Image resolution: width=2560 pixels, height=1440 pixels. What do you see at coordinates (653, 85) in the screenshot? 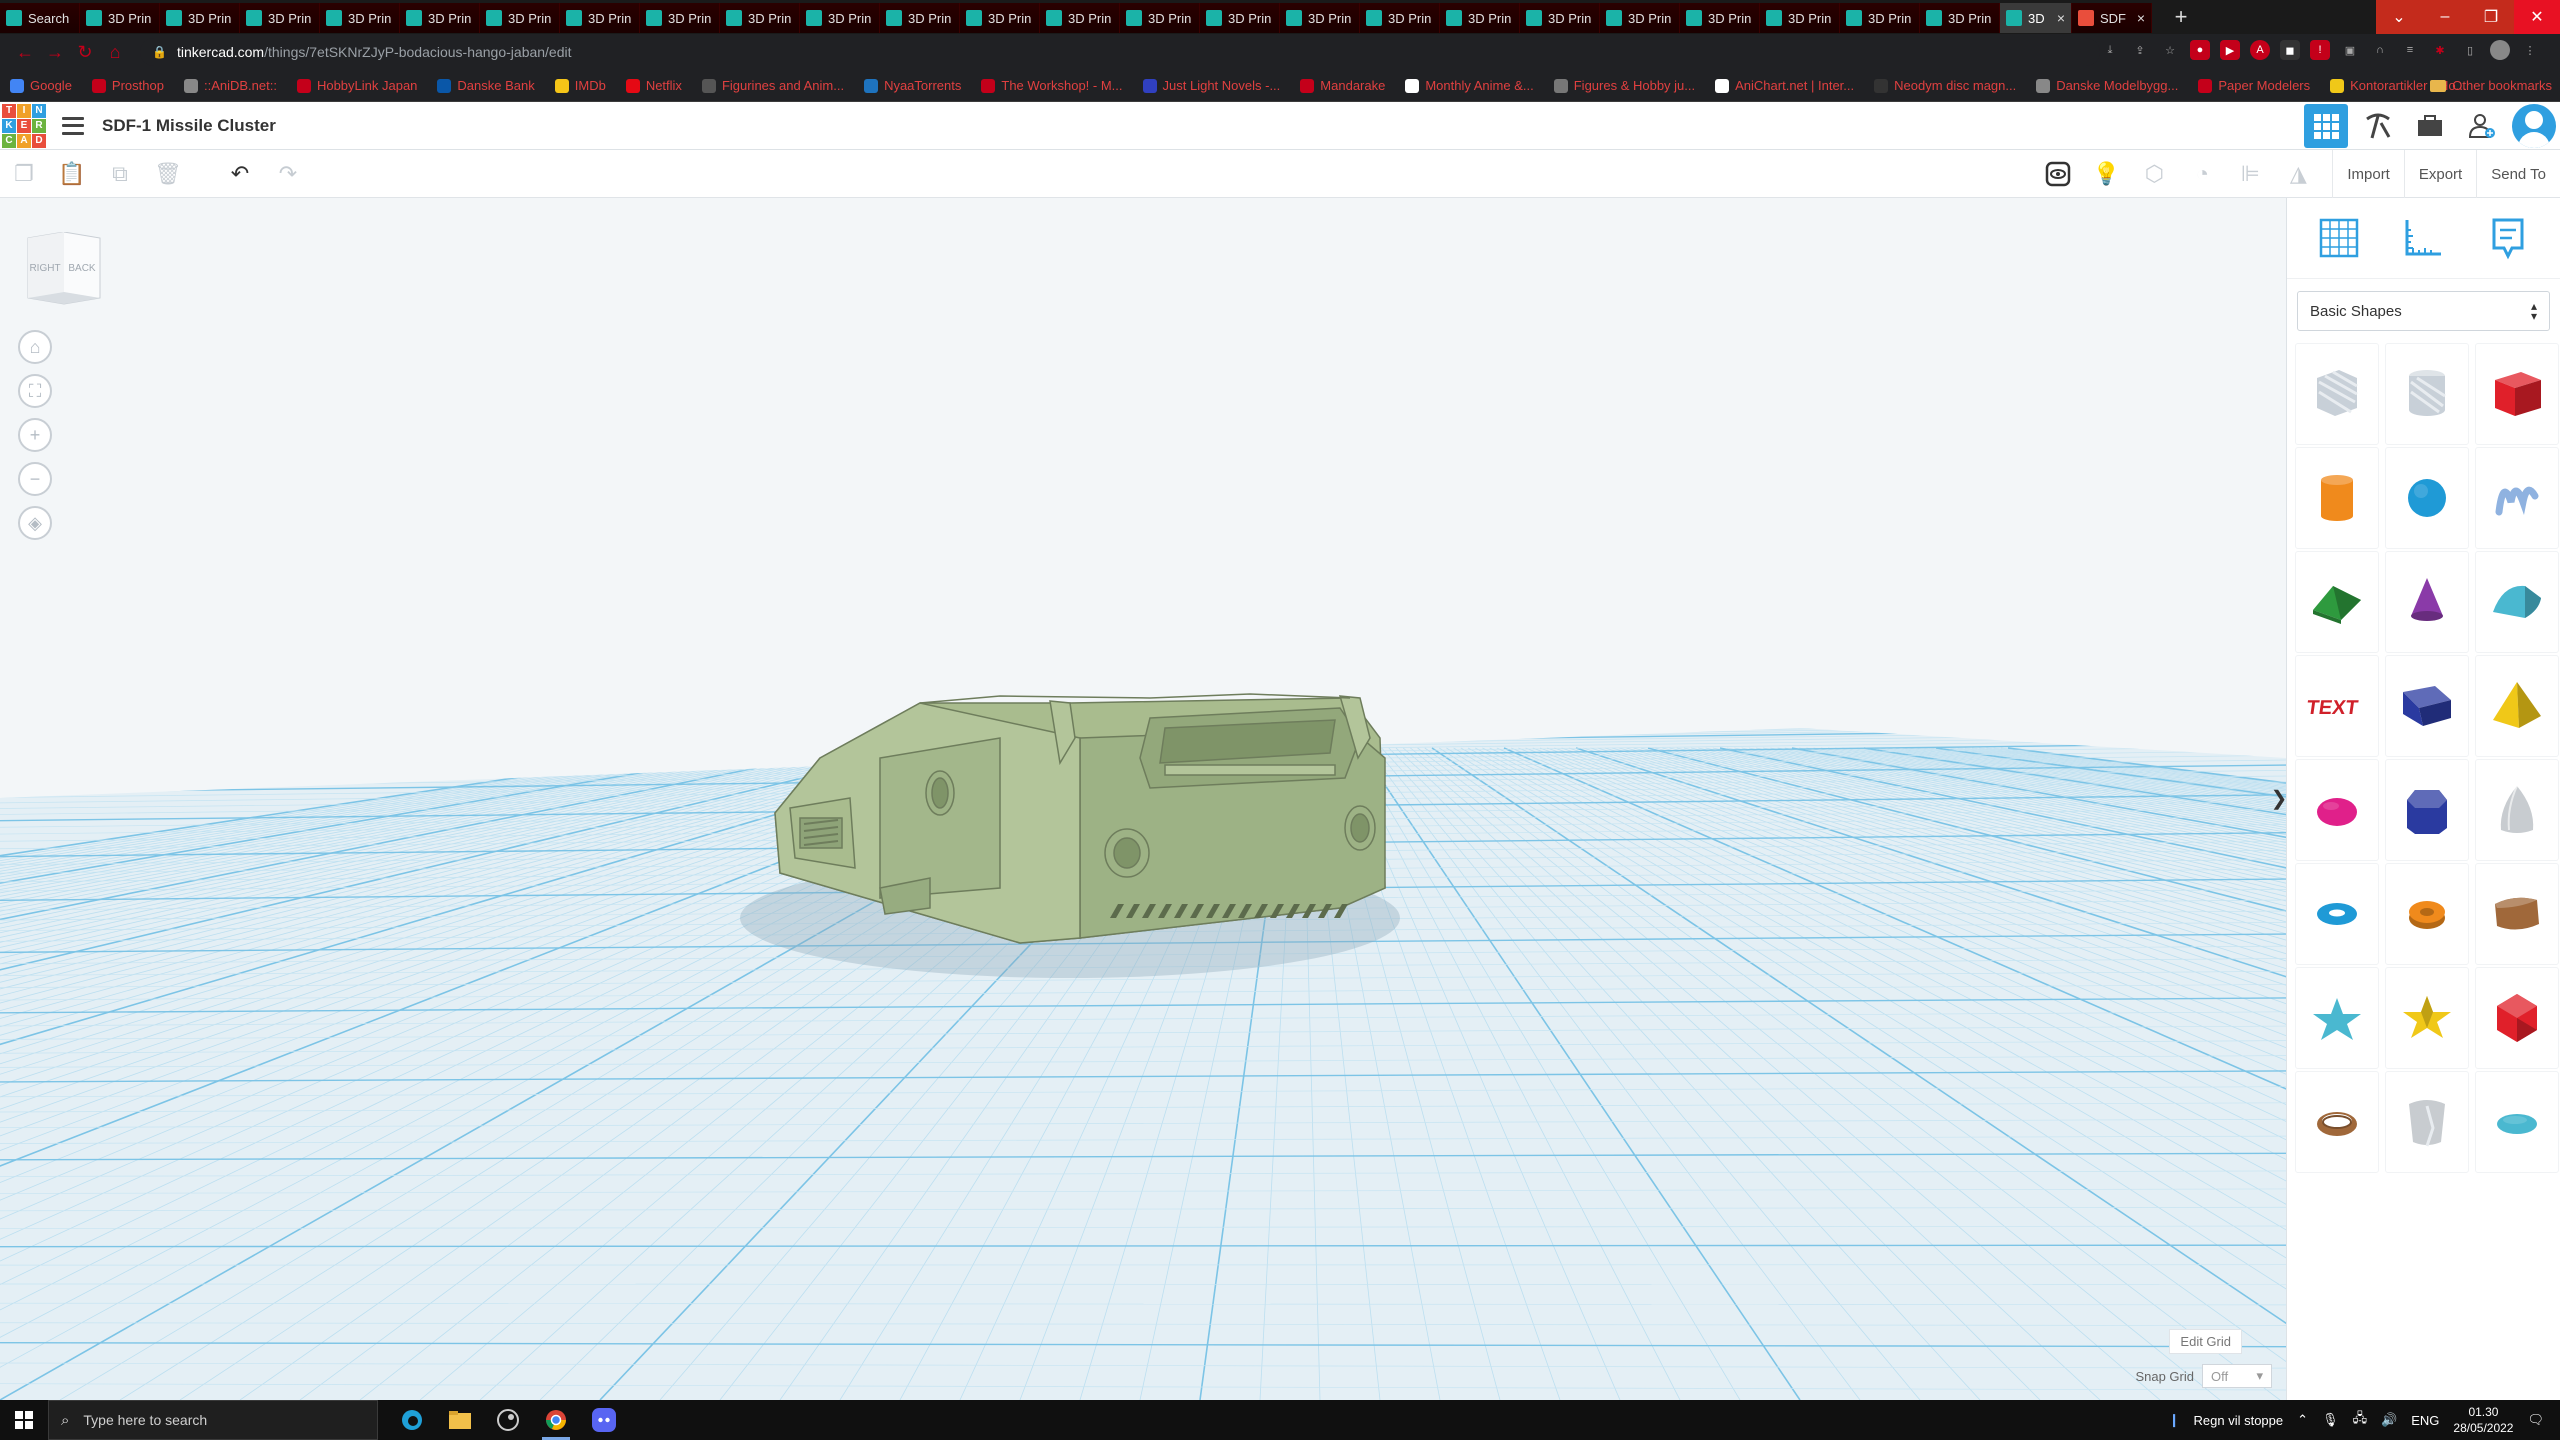
I see `bookmark-item: Netflix` at bounding box center [653, 85].